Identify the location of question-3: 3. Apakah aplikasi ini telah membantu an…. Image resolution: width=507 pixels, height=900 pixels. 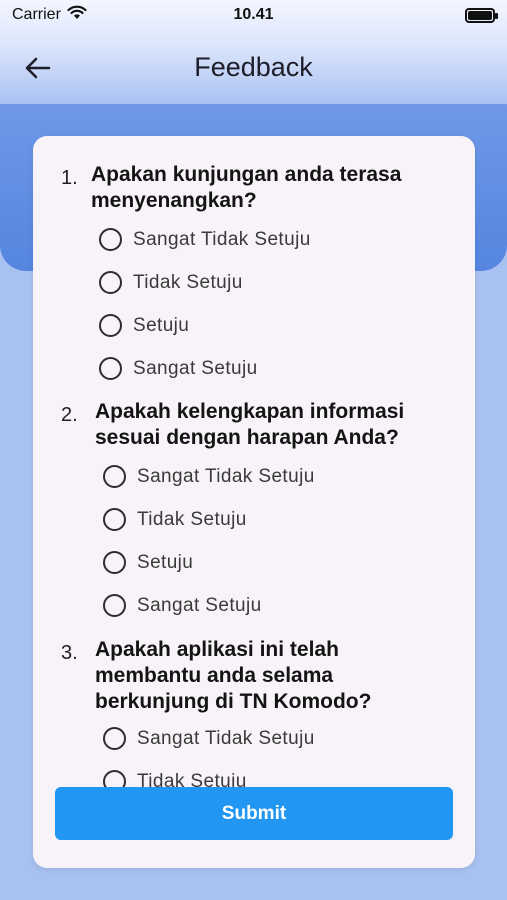
(254, 712).